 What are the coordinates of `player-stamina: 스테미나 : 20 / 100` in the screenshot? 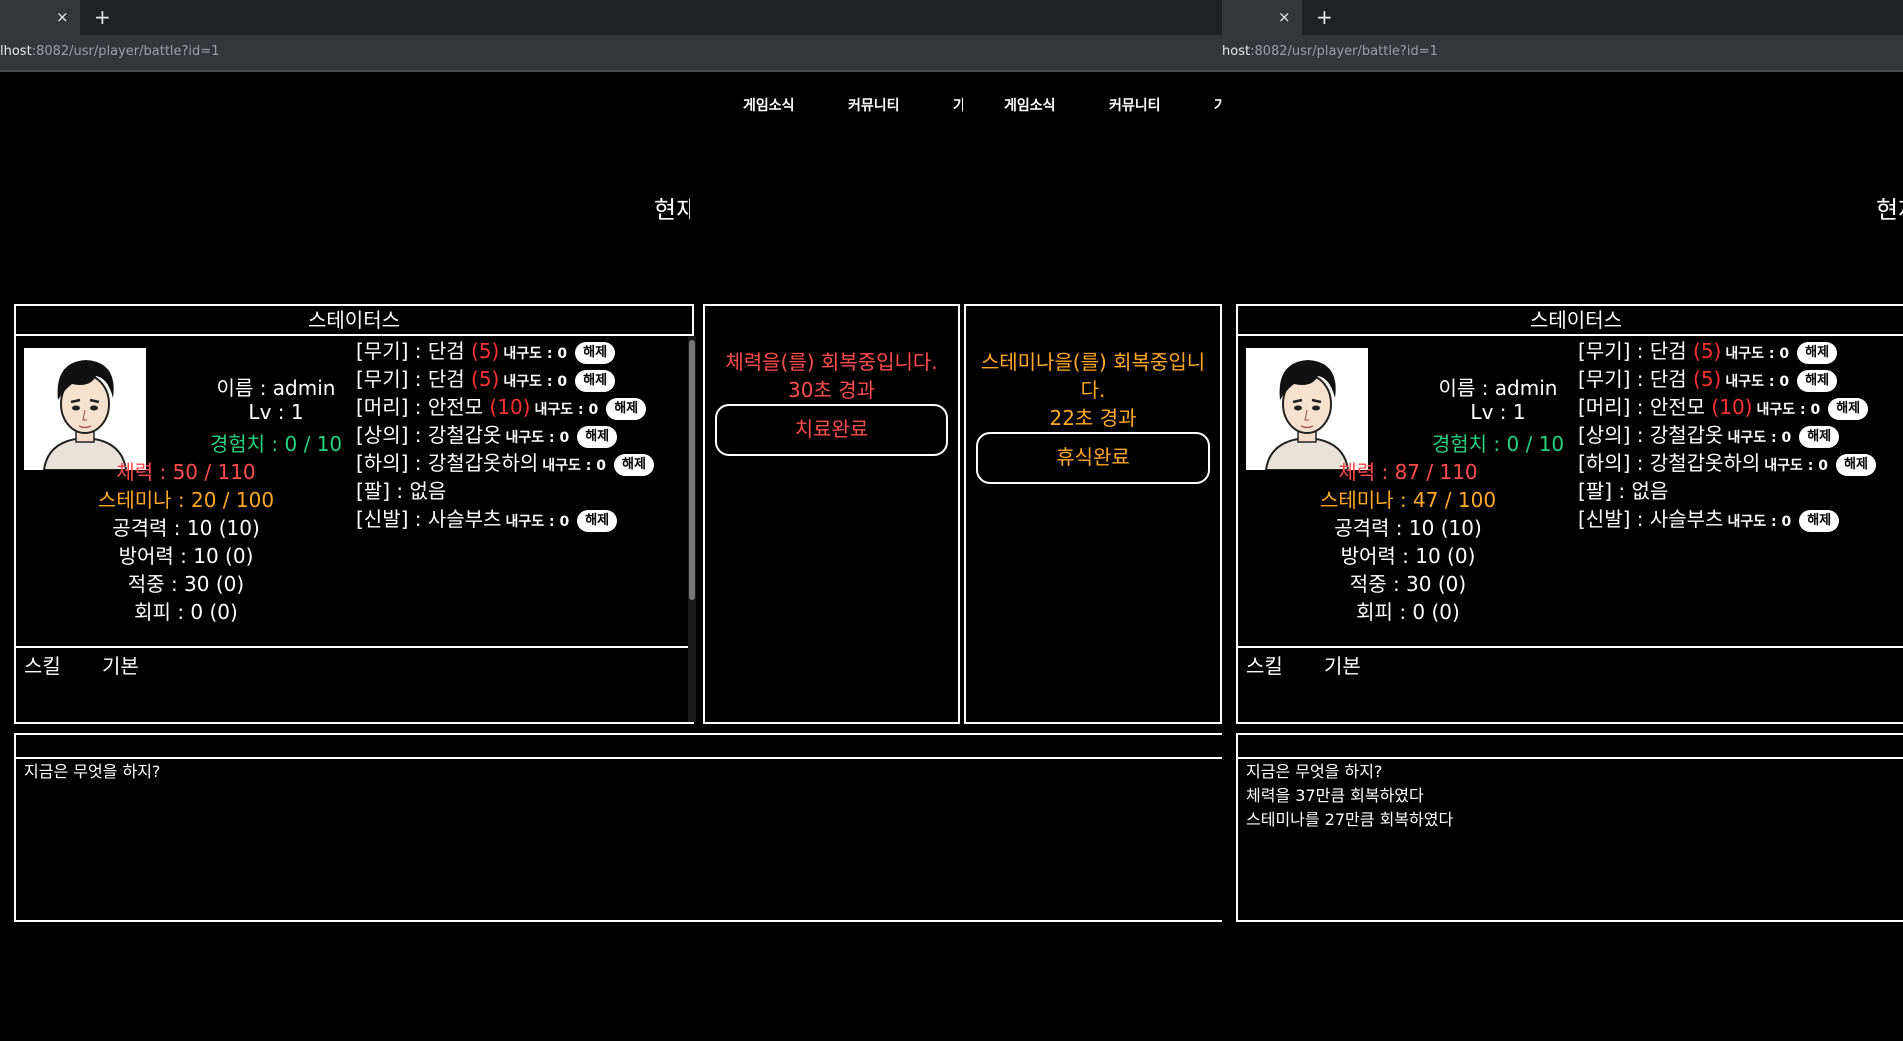 It's located at (186, 500).